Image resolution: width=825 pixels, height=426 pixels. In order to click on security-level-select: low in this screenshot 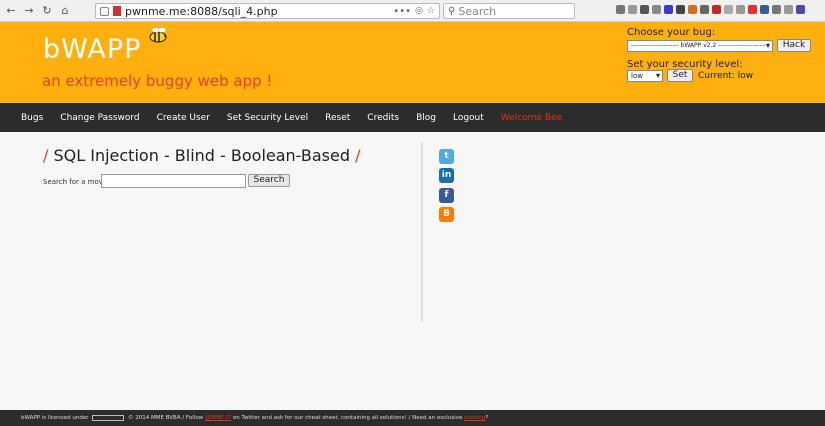, I will do `click(645, 76)`.